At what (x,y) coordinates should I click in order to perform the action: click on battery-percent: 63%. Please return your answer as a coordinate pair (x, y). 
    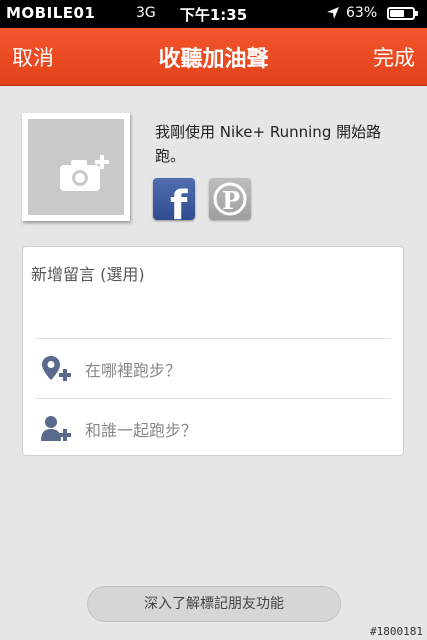
    Looking at the image, I should click on (362, 13).